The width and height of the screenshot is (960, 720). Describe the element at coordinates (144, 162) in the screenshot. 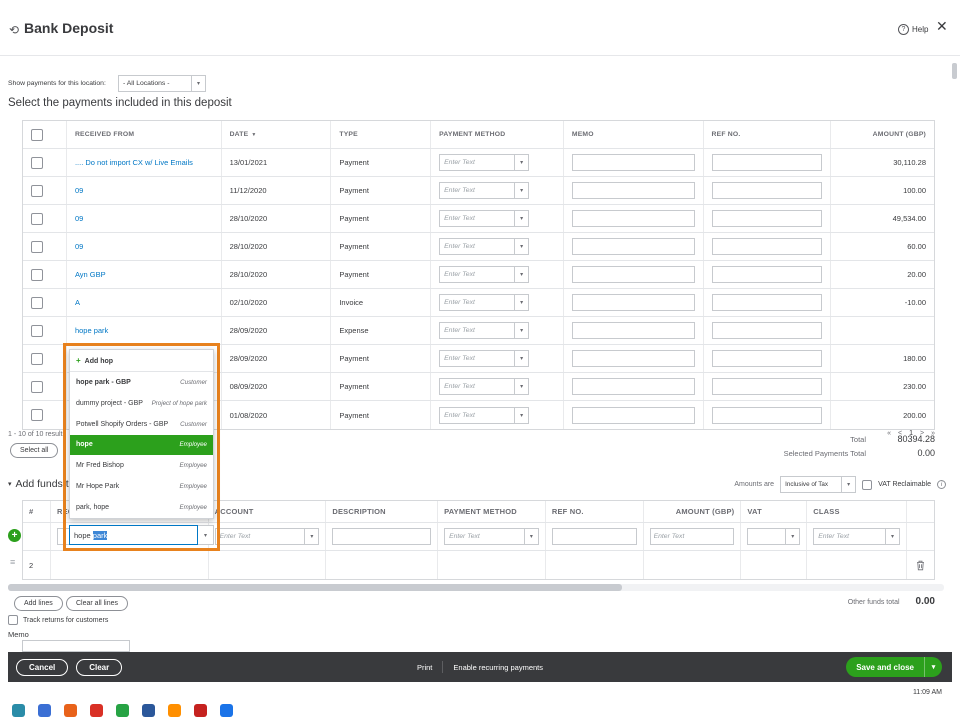

I see `received-from-link: .... Do not import CX w/ Live Emails` at that location.